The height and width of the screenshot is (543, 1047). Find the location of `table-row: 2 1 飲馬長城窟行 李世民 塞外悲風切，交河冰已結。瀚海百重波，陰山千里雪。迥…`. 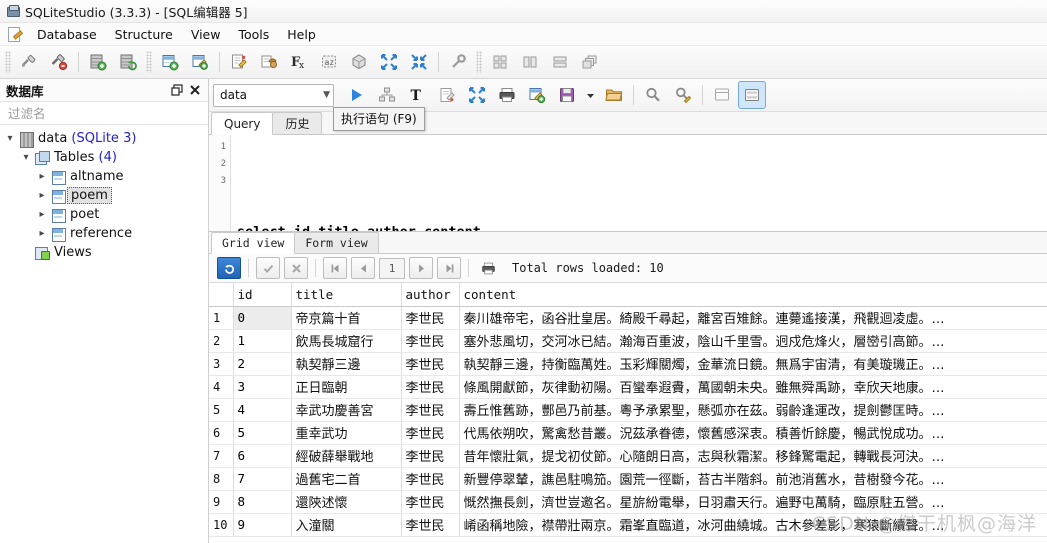

table-row: 2 1 飲馬長城窟行 李世民 塞外悲風切，交河冰已結。瀚海百重波，陰山千里雪。迥… is located at coordinates (628, 341).